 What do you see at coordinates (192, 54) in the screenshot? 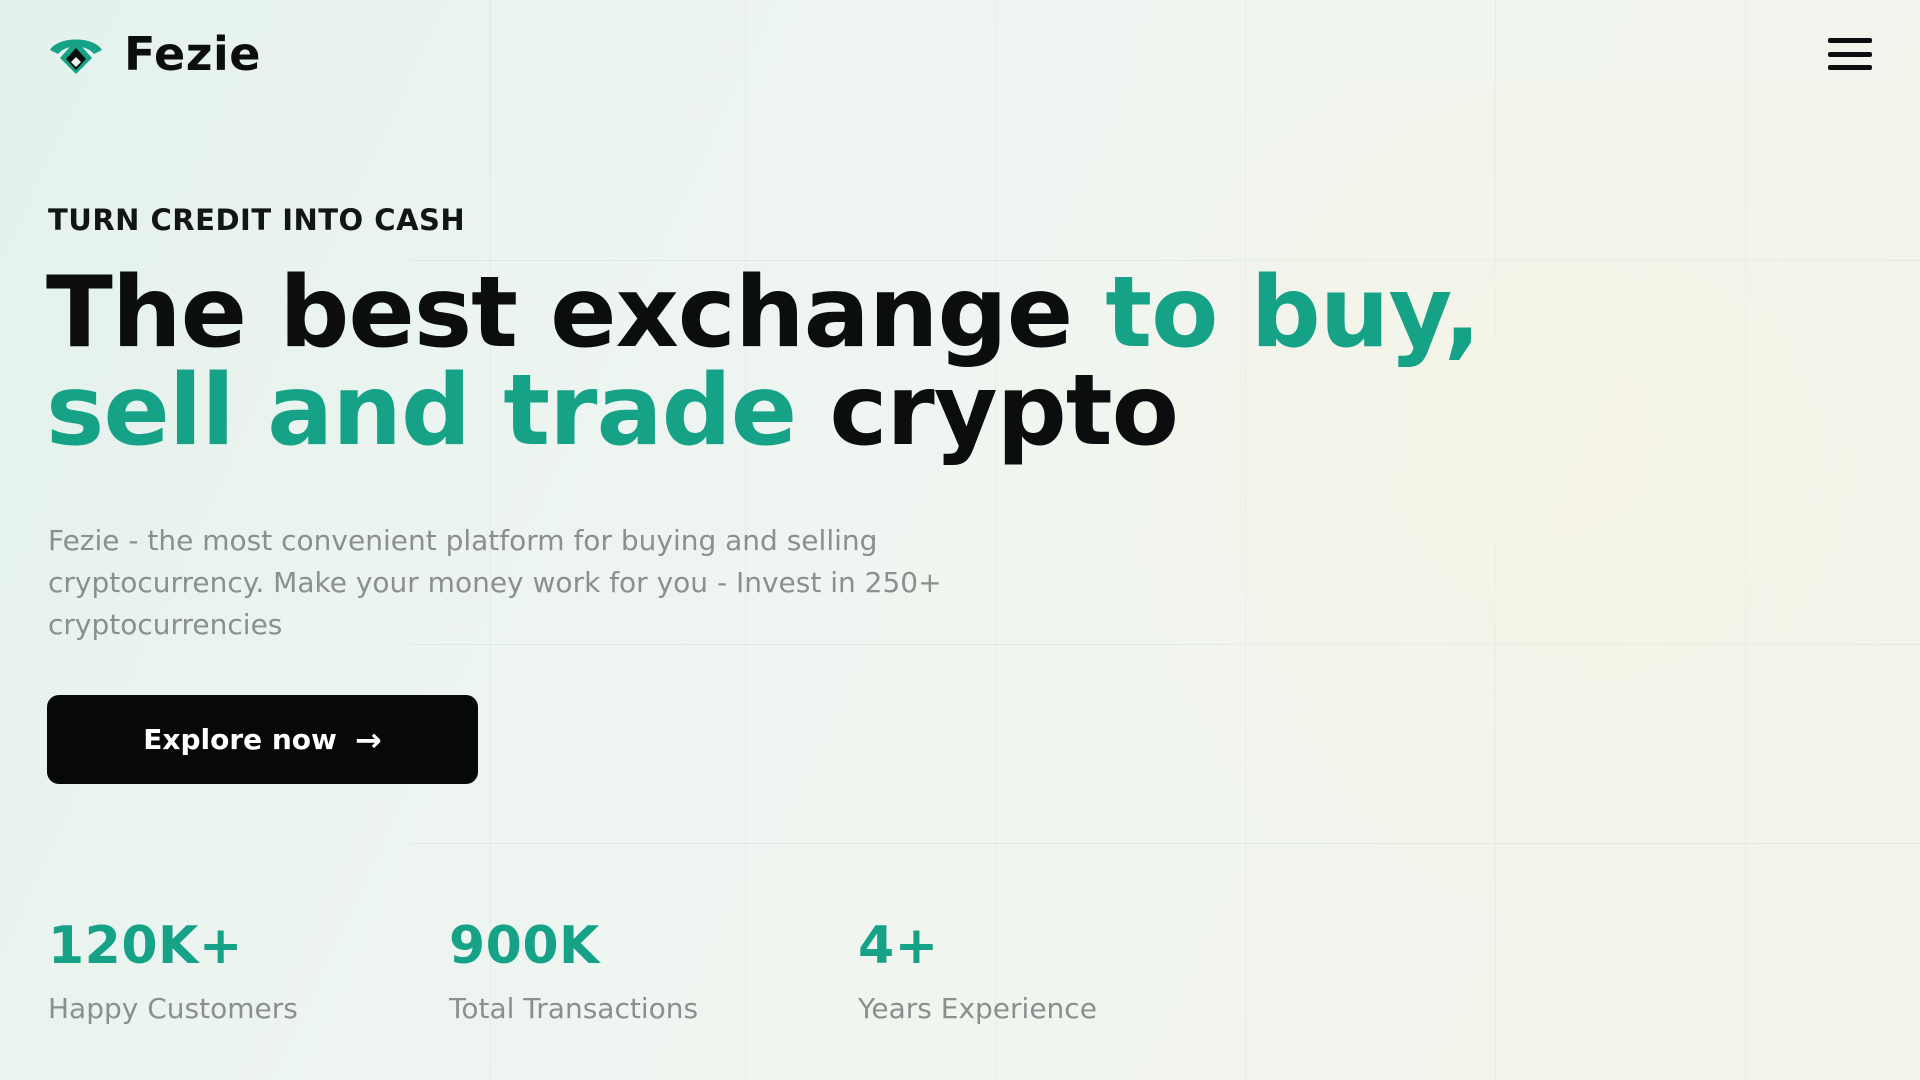
I see `brand-name: Fezie` at bounding box center [192, 54].